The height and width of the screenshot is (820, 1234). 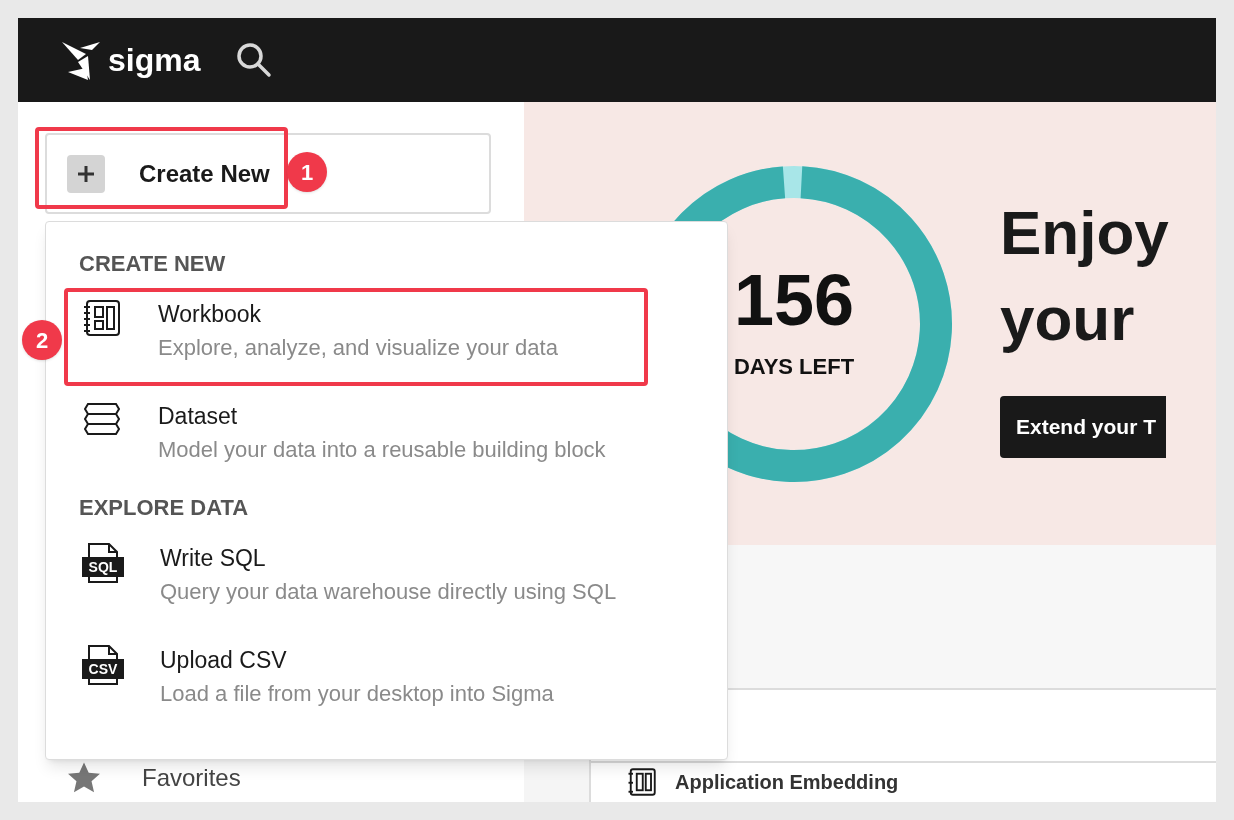 What do you see at coordinates (358, 348) in the screenshot?
I see `menu-item-description: Explore, analyze, and visualize your data` at bounding box center [358, 348].